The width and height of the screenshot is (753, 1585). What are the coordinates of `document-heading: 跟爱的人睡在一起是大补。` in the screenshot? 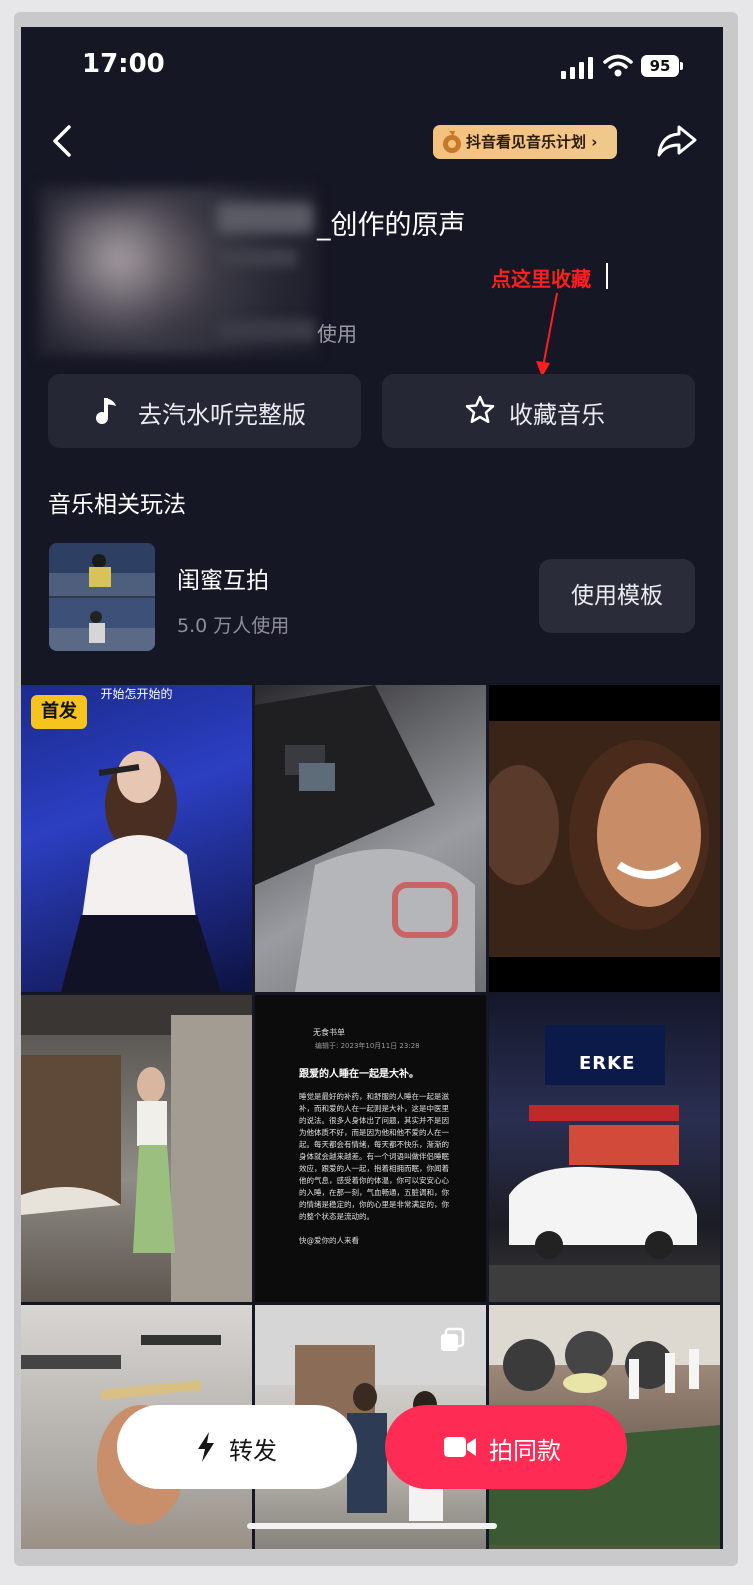 It's located at (359, 1074).